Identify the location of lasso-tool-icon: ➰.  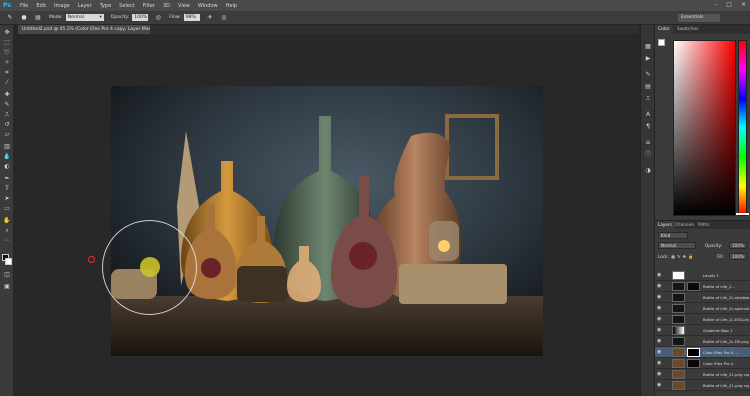
(7, 53).